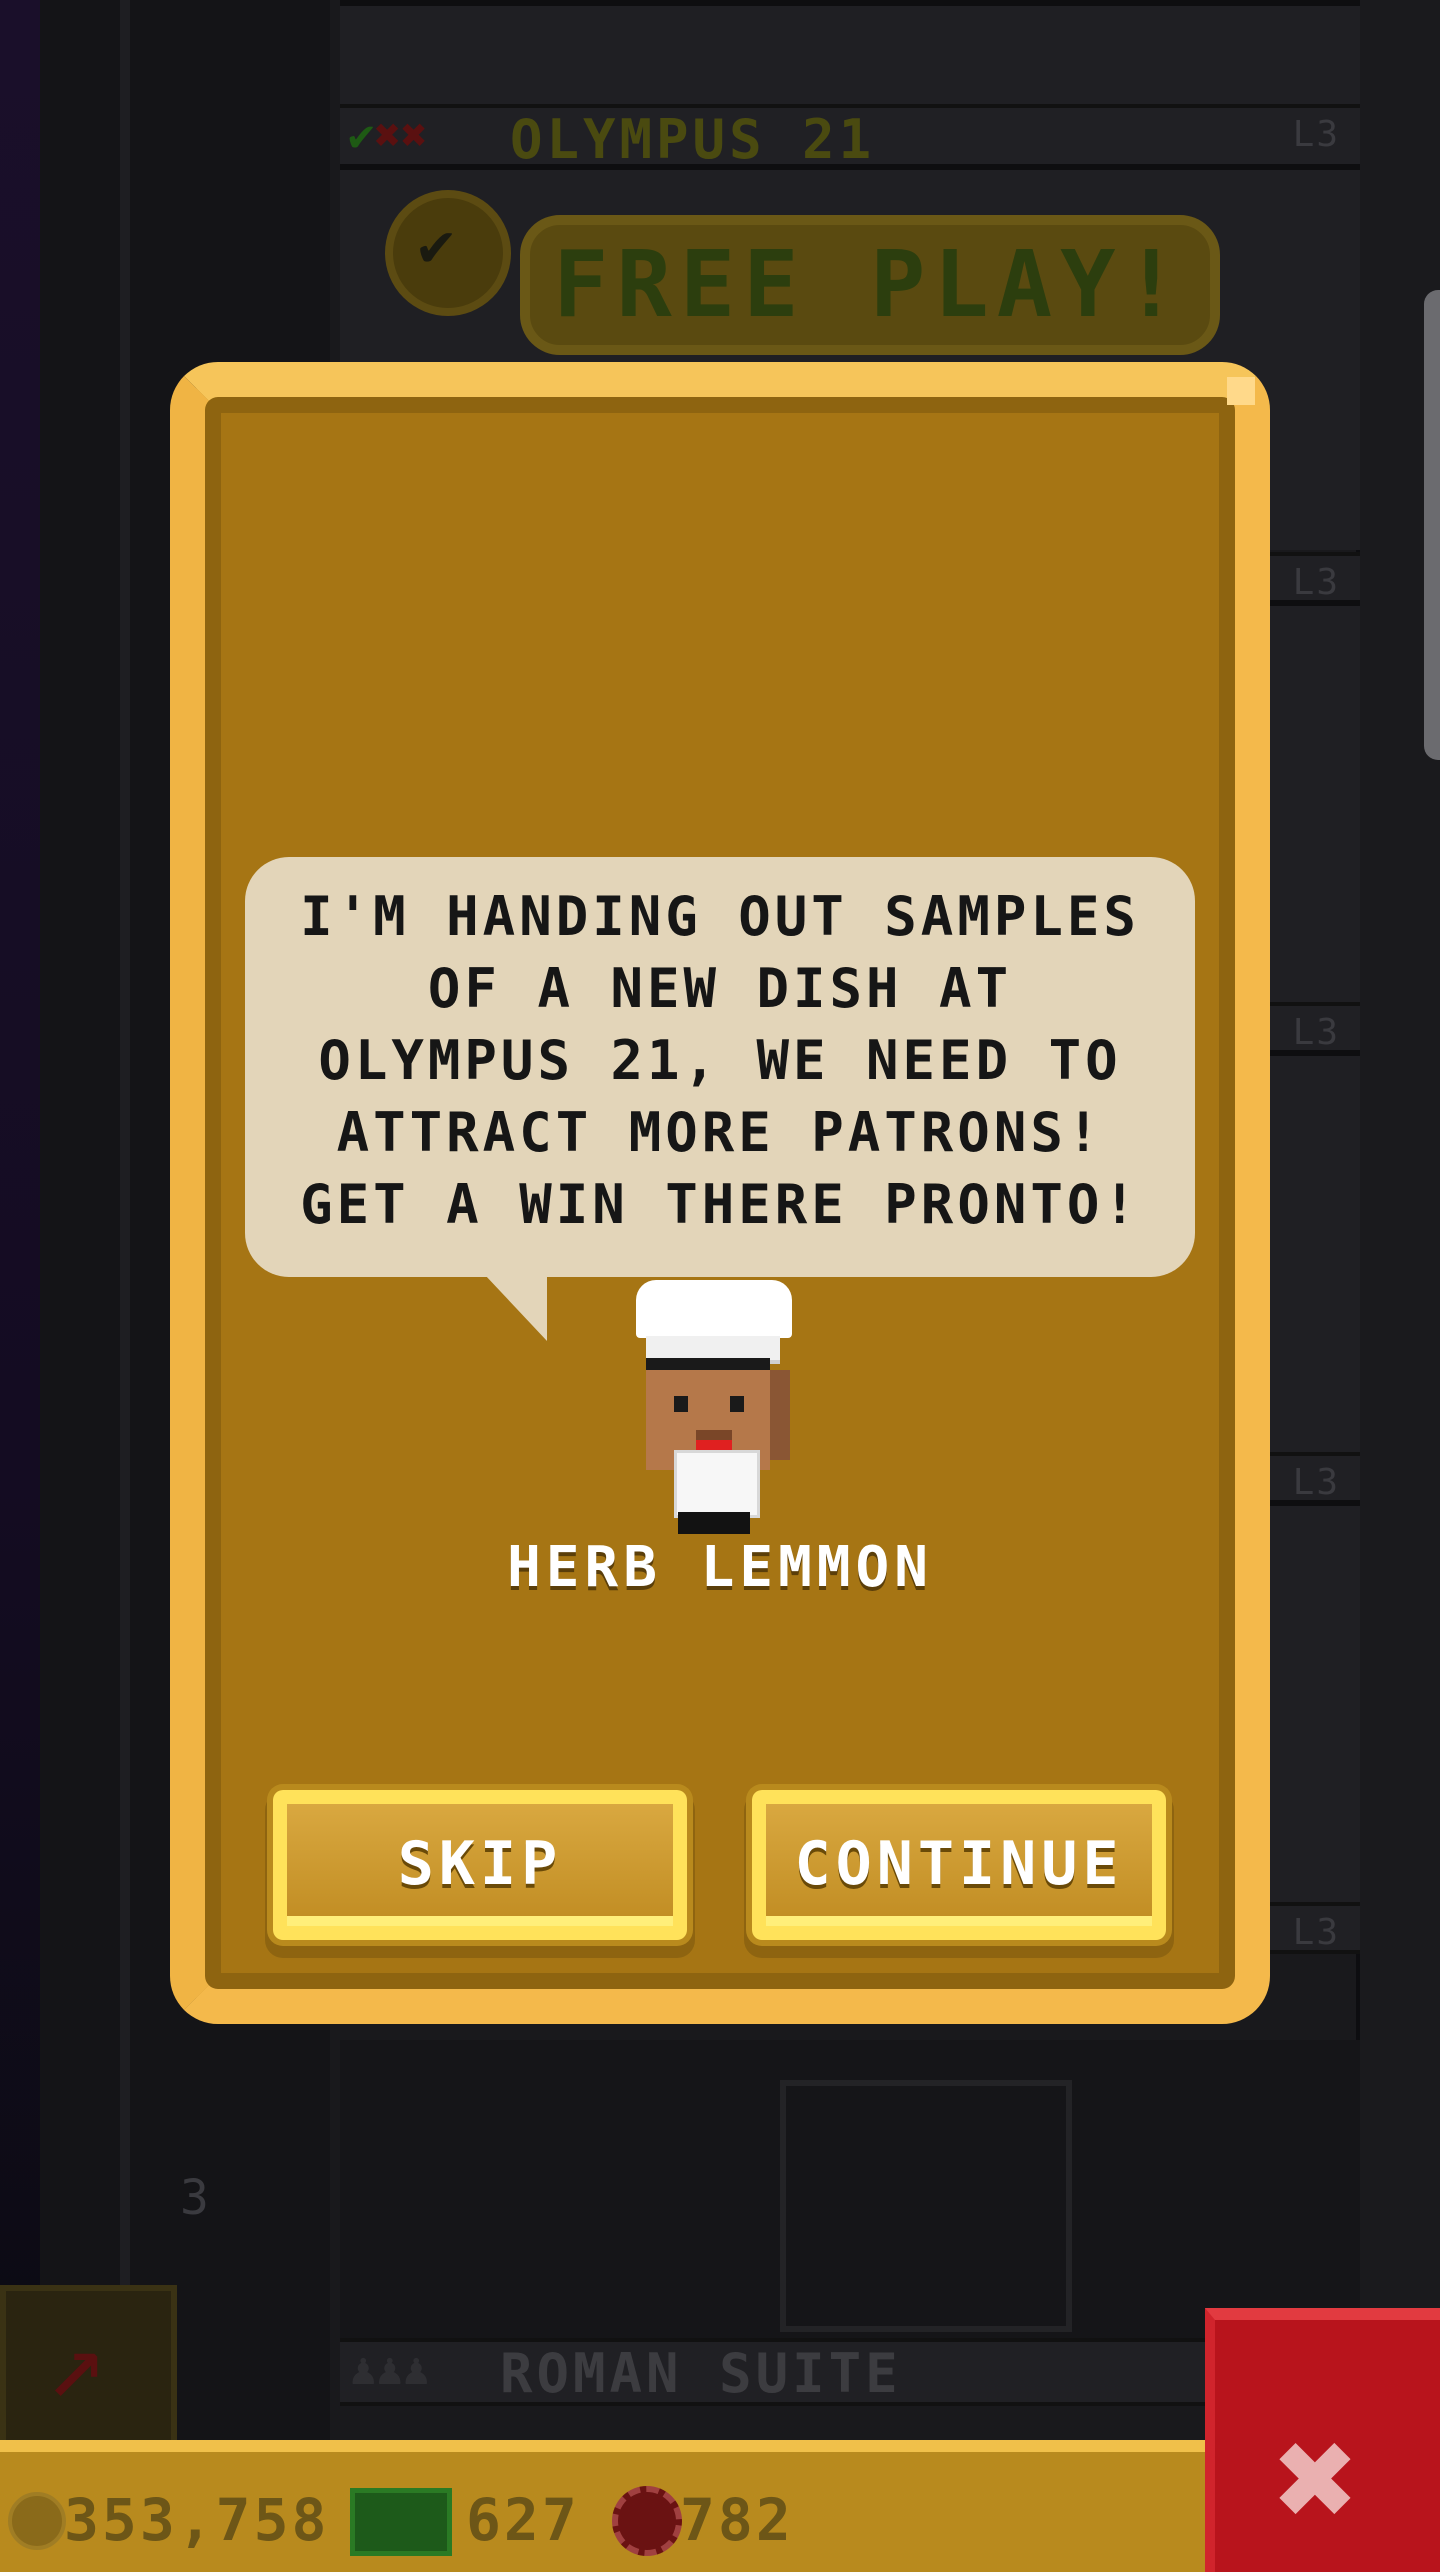  Describe the element at coordinates (1241, 391) in the screenshot. I see `dialog-corner` at that location.